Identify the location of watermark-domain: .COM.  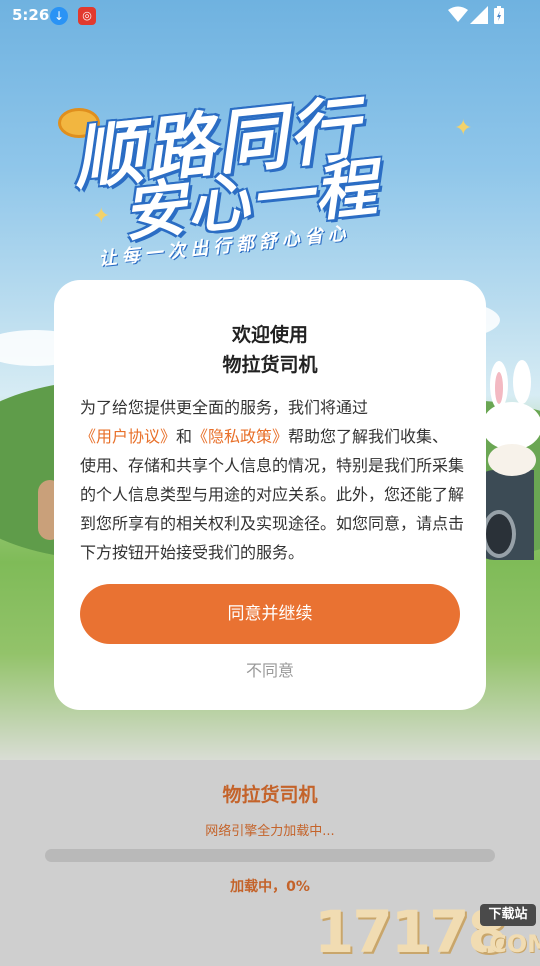
(510, 944).